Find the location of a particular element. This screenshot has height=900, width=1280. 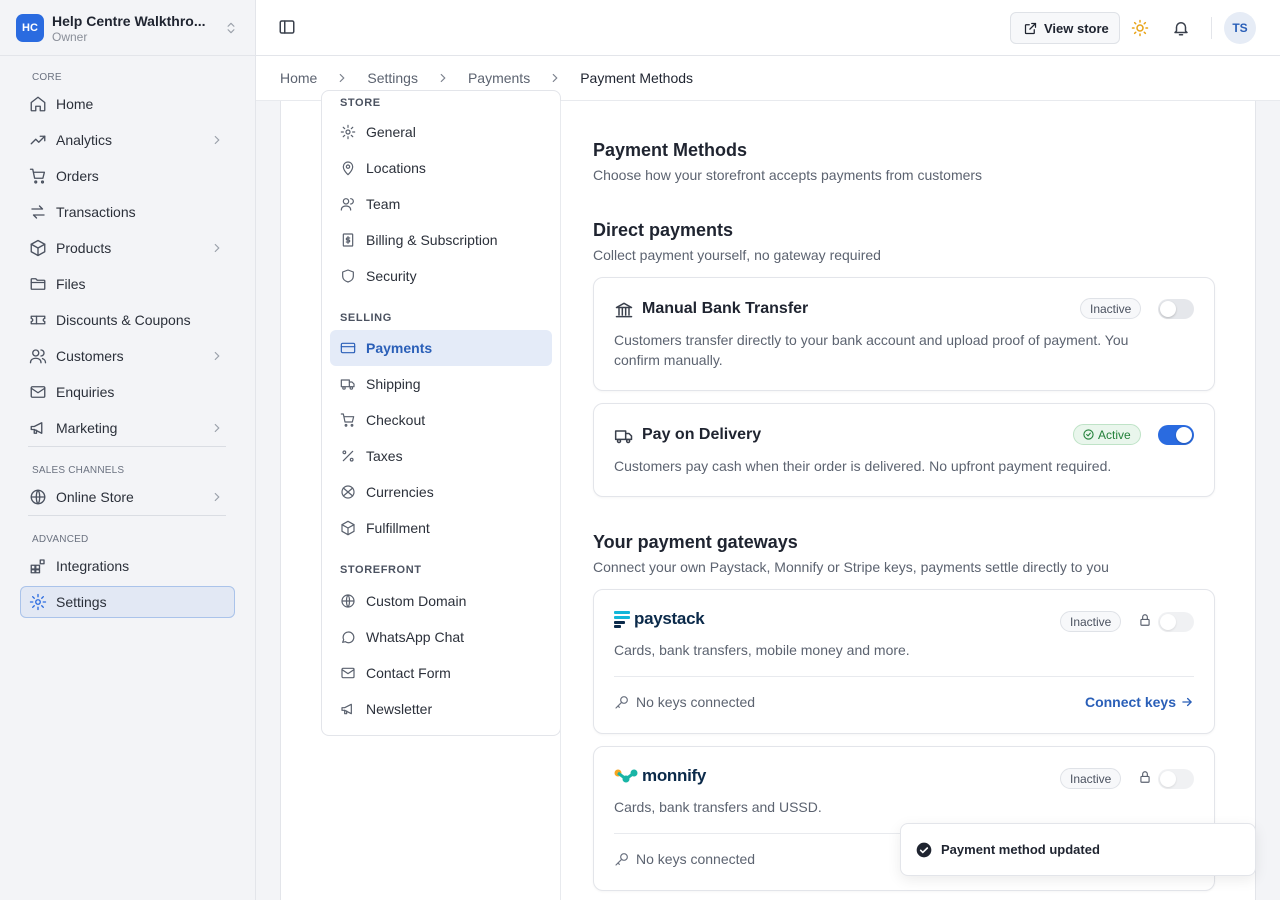

sidebar-item-files: Files is located at coordinates (127, 284).